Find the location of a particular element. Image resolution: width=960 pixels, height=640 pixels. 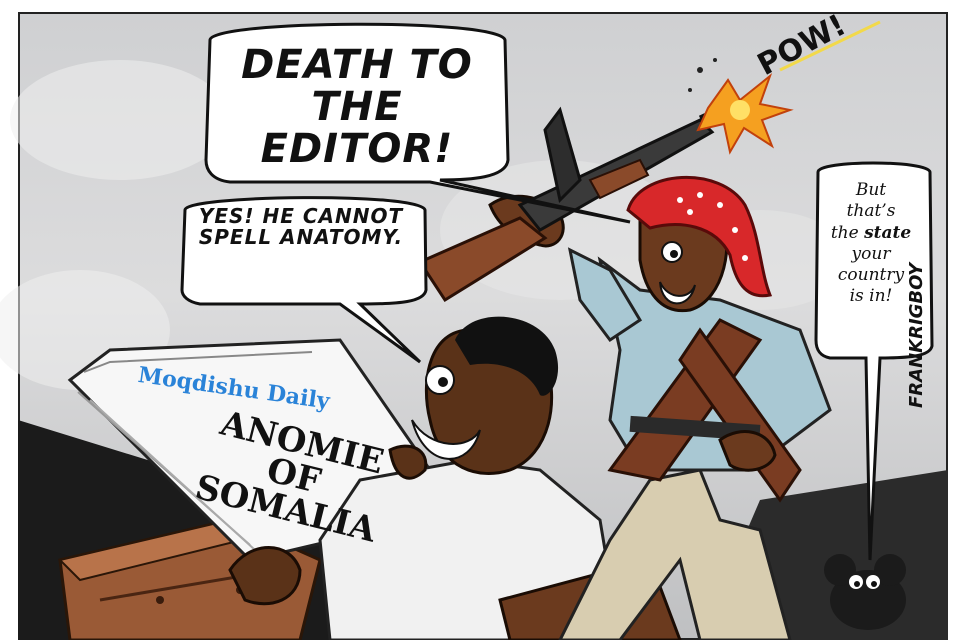

mouse-line-4: your is located at coordinates (871, 253).